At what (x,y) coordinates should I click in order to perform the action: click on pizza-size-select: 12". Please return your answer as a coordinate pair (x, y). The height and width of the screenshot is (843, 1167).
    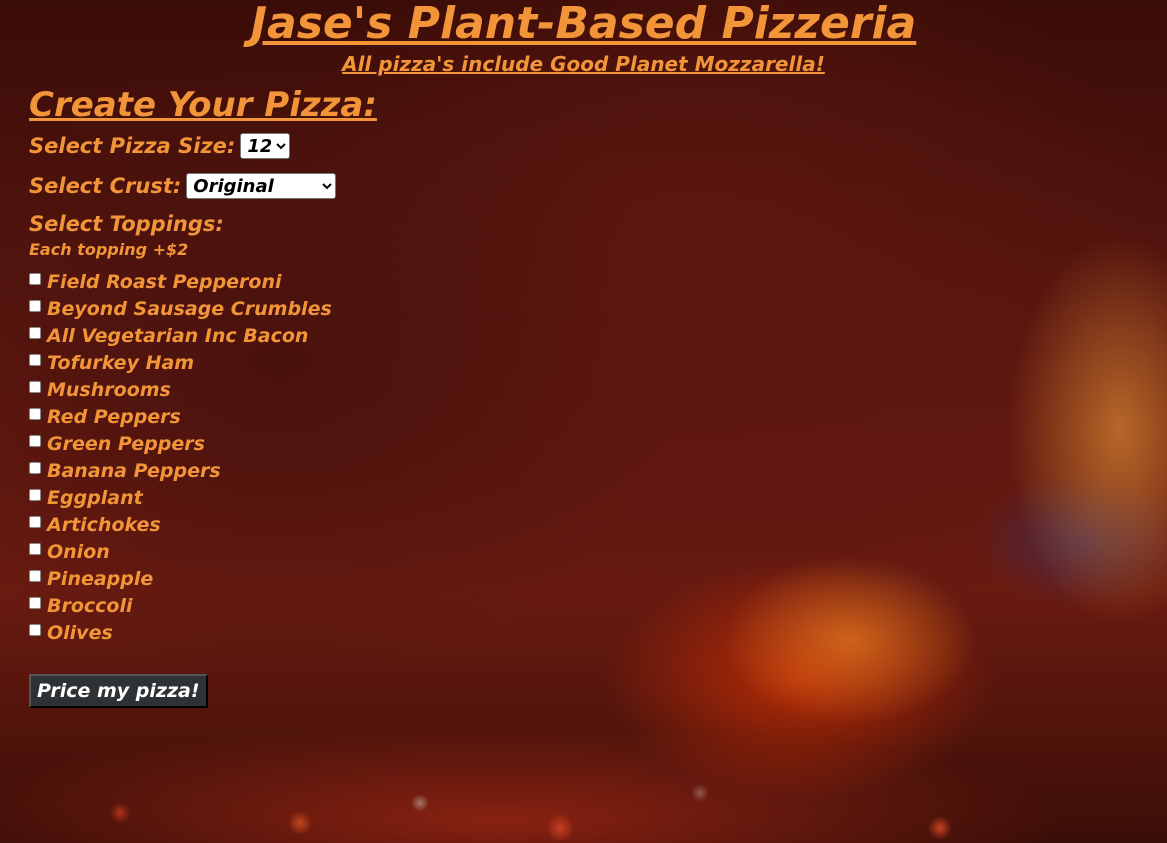
    Looking at the image, I should click on (265, 146).